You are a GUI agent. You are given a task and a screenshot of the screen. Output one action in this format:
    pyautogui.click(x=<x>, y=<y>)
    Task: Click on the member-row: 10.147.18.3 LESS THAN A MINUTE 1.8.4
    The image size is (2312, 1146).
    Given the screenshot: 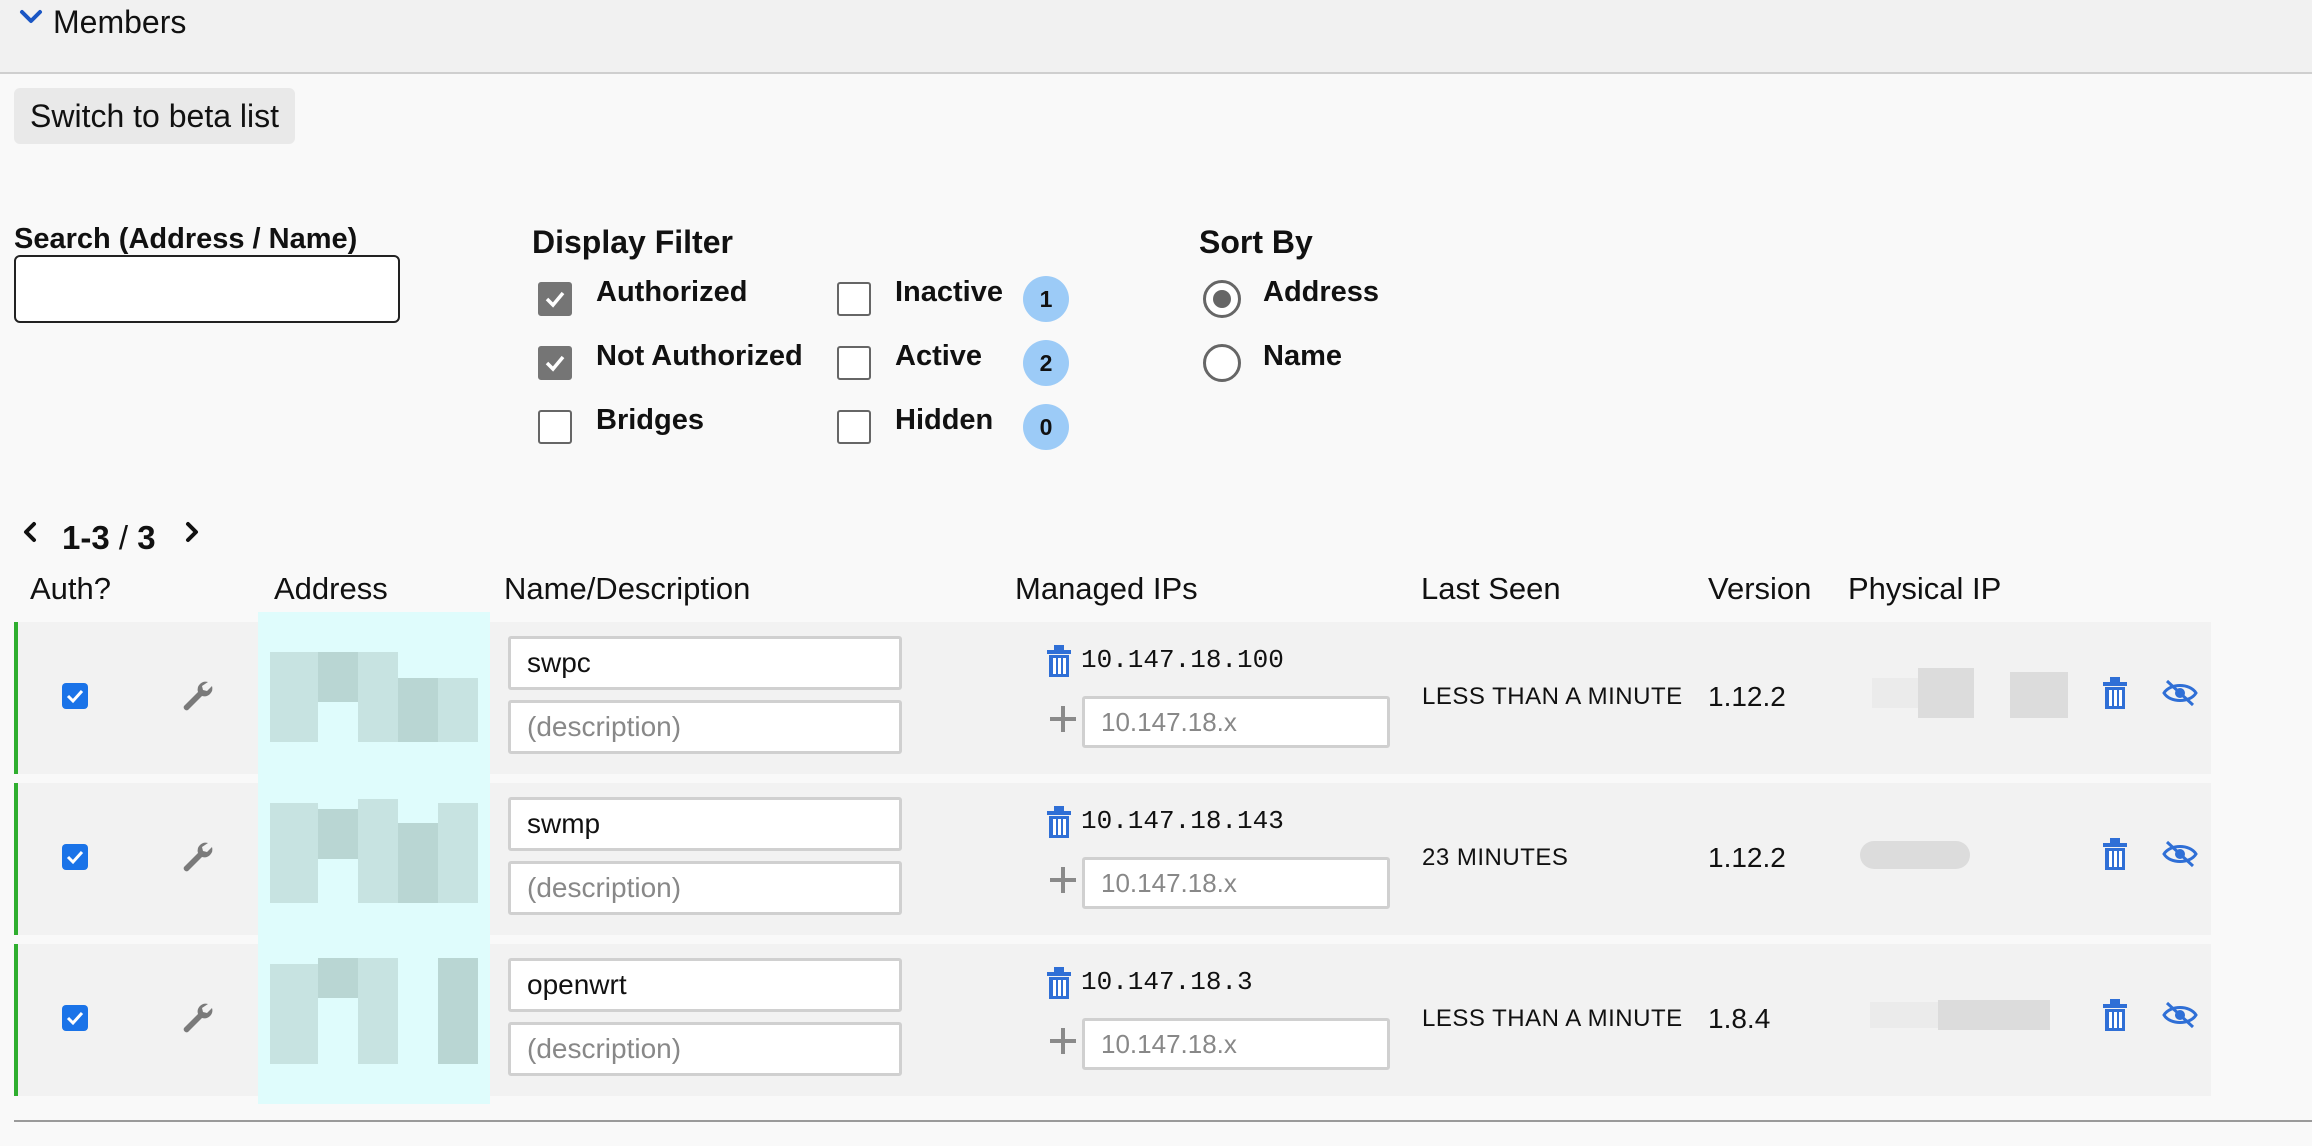 What is the action you would take?
    pyautogui.click(x=1112, y=1019)
    